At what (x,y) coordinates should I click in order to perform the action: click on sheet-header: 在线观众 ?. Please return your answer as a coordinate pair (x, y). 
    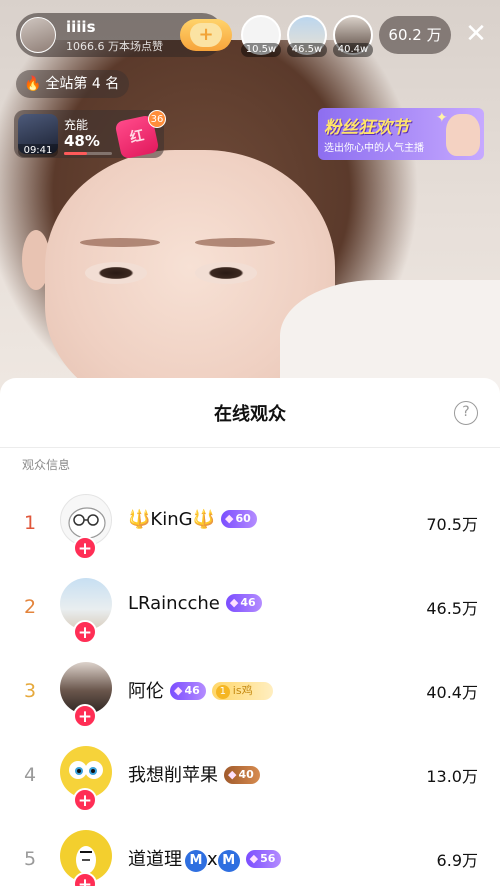
    Looking at the image, I should click on (250, 413).